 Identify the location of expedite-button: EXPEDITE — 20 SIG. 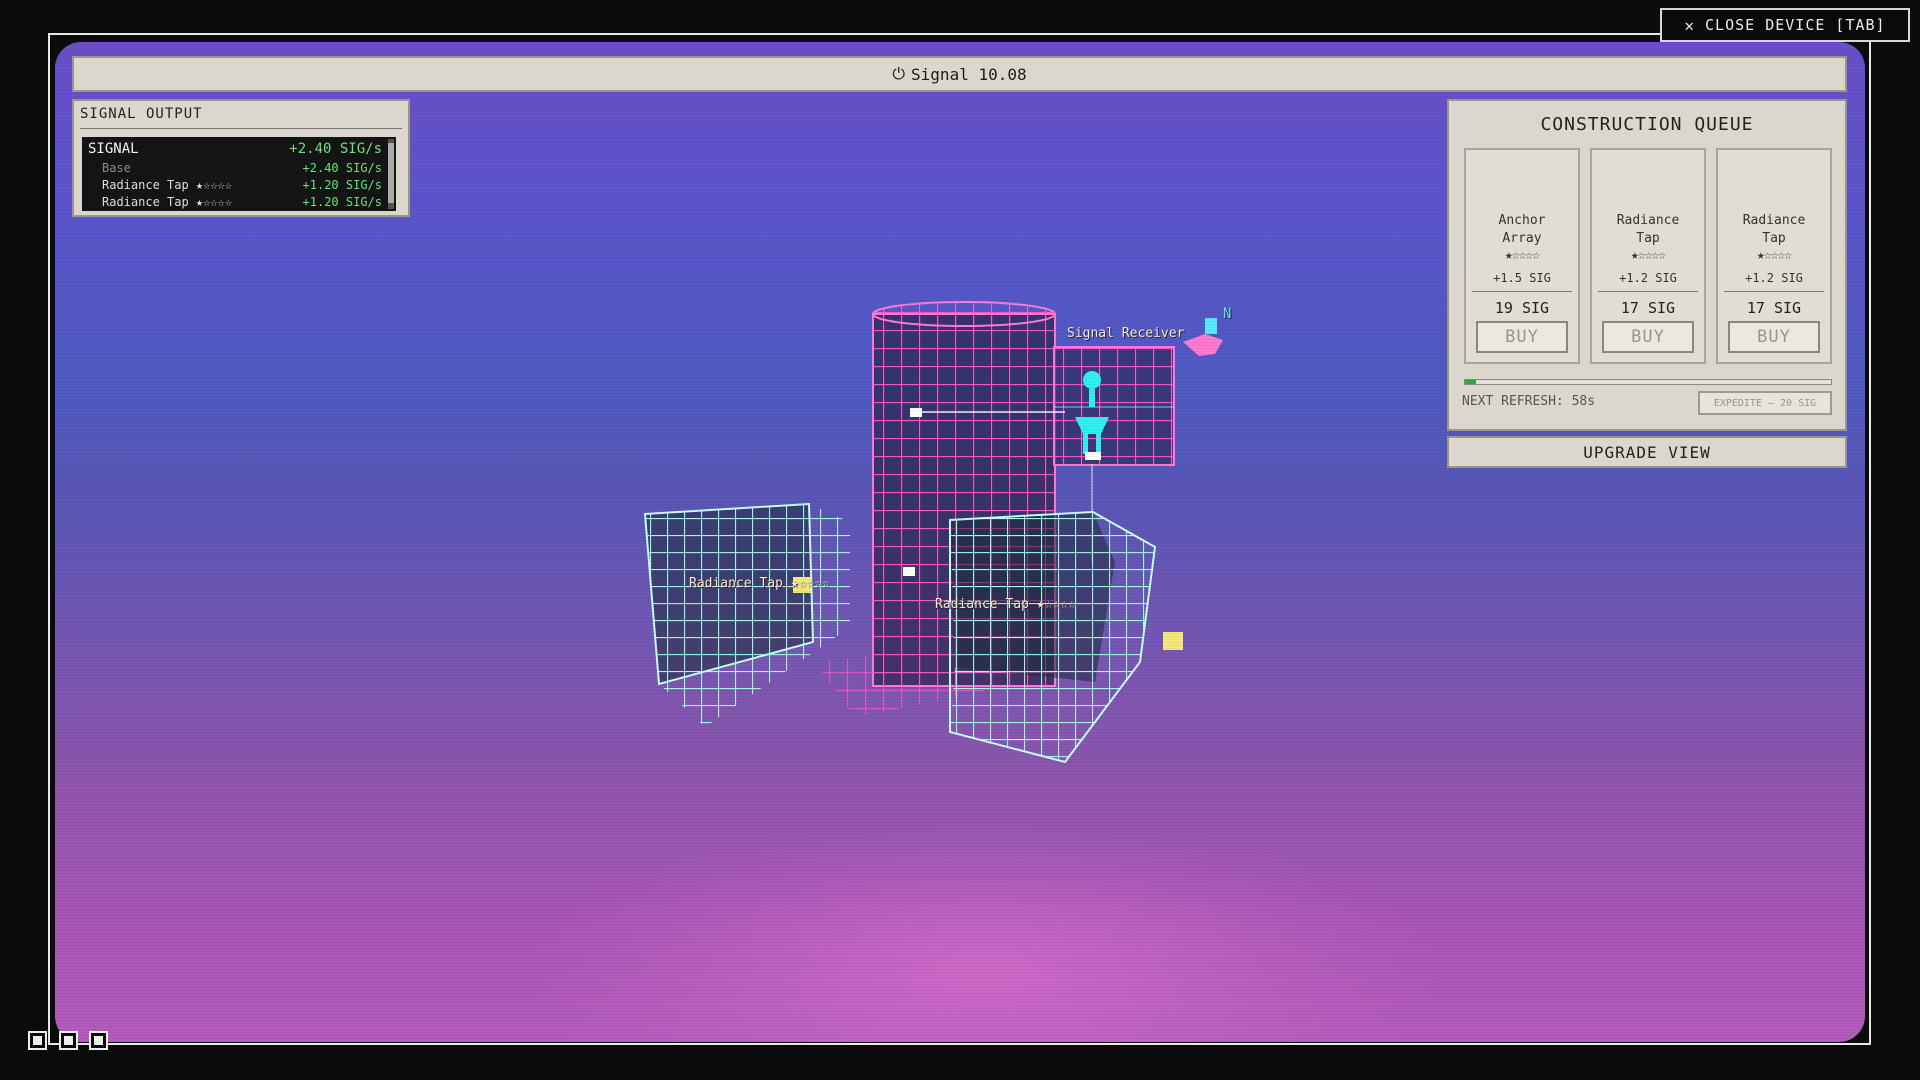
(1765, 403).